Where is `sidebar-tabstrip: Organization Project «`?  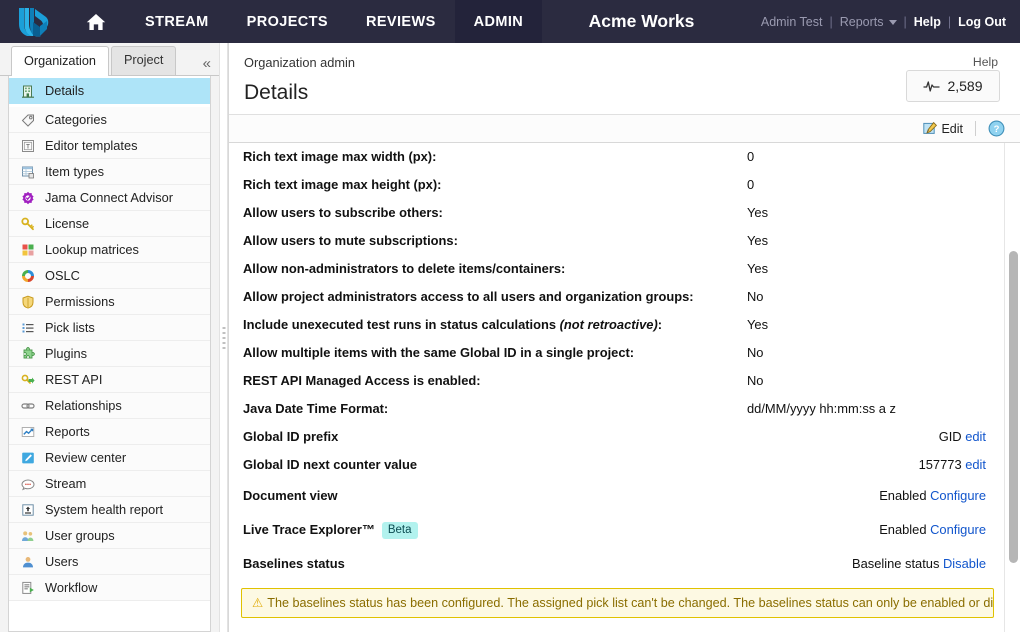
sidebar-tabstrip: Organization Project « is located at coordinates (109, 59).